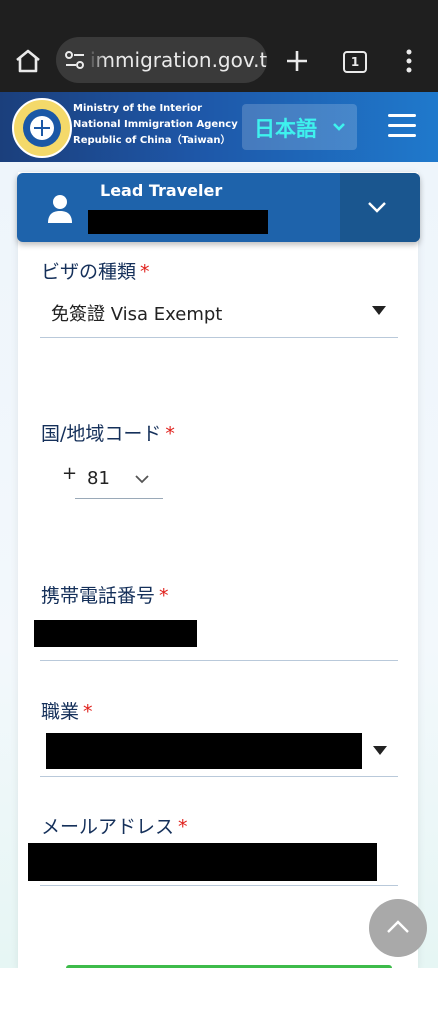 The image size is (438, 1024). What do you see at coordinates (75, 60) in the screenshot?
I see `tune-icon` at bounding box center [75, 60].